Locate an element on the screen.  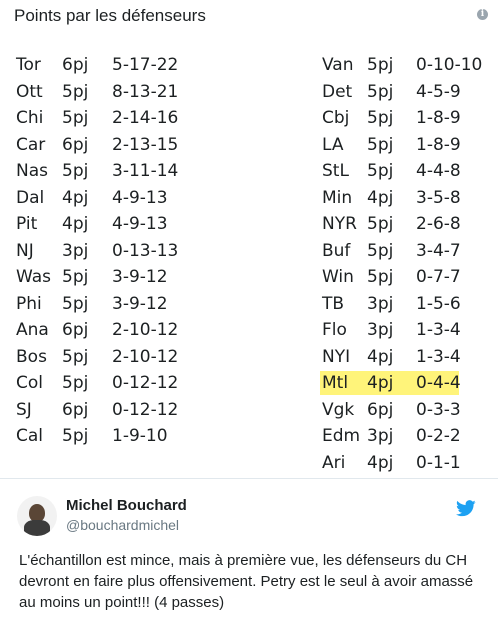
stat-team: Det is located at coordinates (337, 91).